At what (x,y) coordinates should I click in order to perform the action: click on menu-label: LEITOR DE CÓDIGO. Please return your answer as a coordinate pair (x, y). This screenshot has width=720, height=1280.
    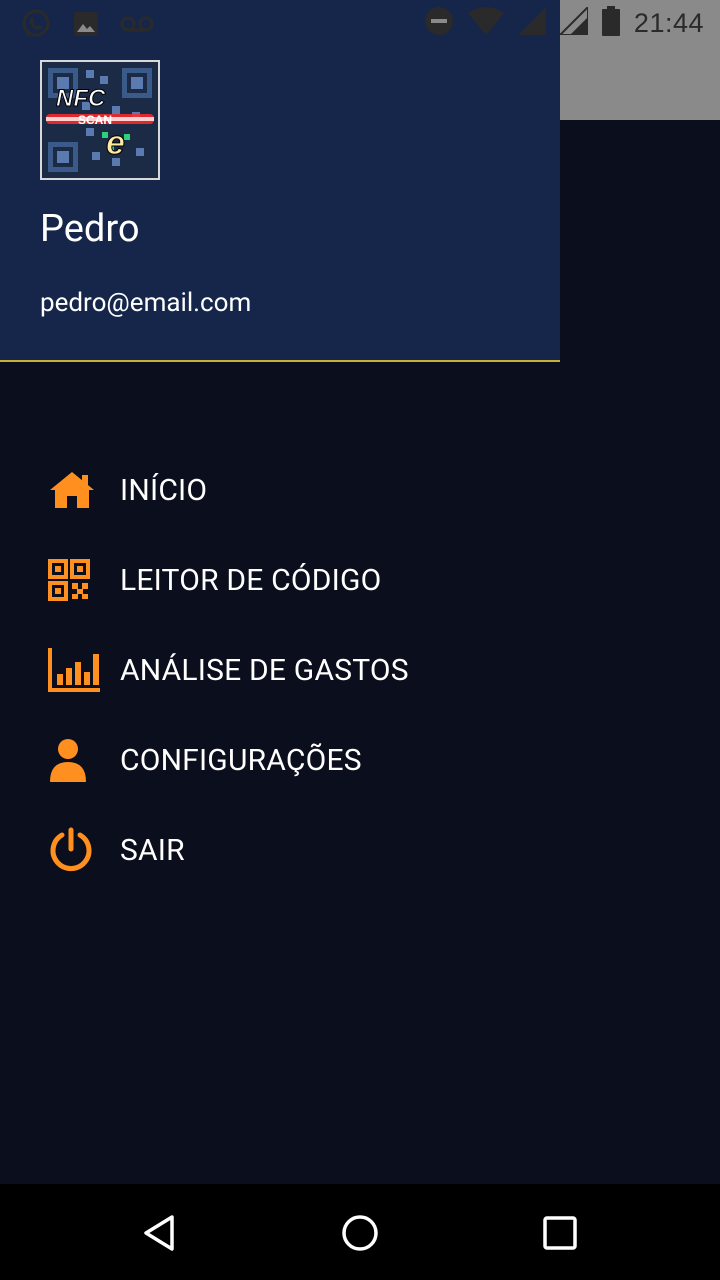
    Looking at the image, I should click on (251, 580).